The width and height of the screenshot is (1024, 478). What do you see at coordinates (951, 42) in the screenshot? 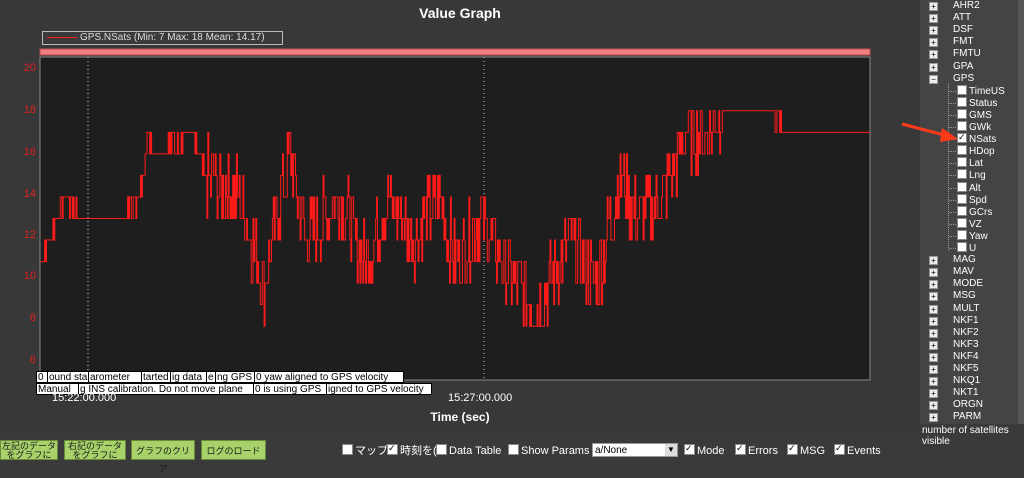
I see `tree-item-fmt: + FMT` at bounding box center [951, 42].